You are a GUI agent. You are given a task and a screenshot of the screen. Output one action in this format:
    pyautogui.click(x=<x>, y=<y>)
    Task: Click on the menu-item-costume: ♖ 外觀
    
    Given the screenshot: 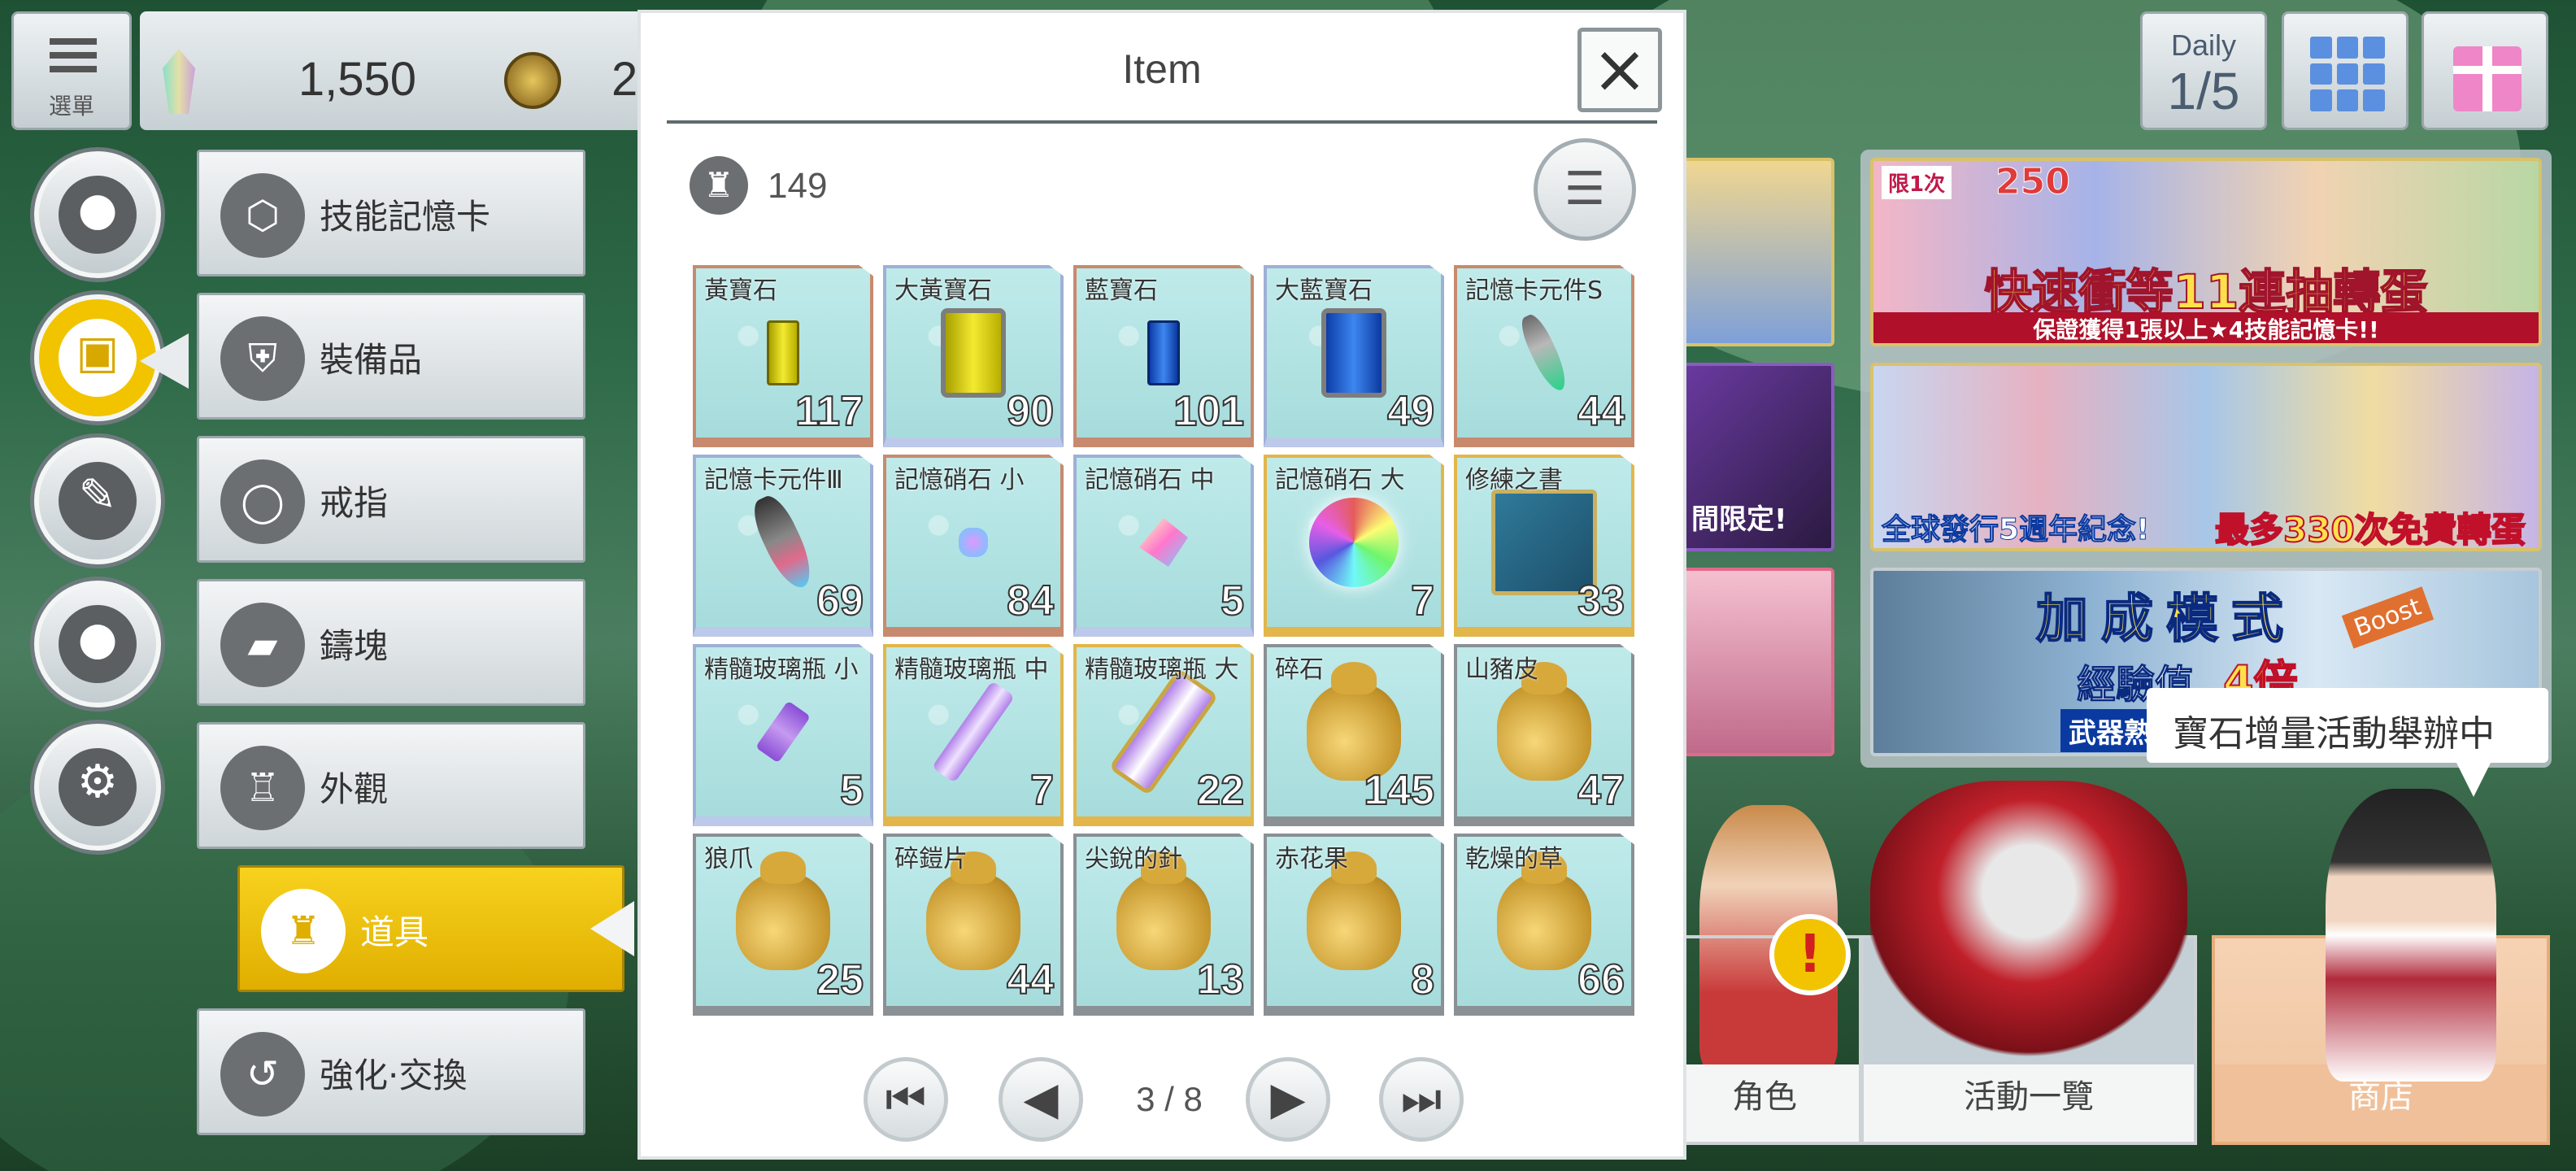 What is the action you would take?
    pyautogui.click(x=391, y=785)
    